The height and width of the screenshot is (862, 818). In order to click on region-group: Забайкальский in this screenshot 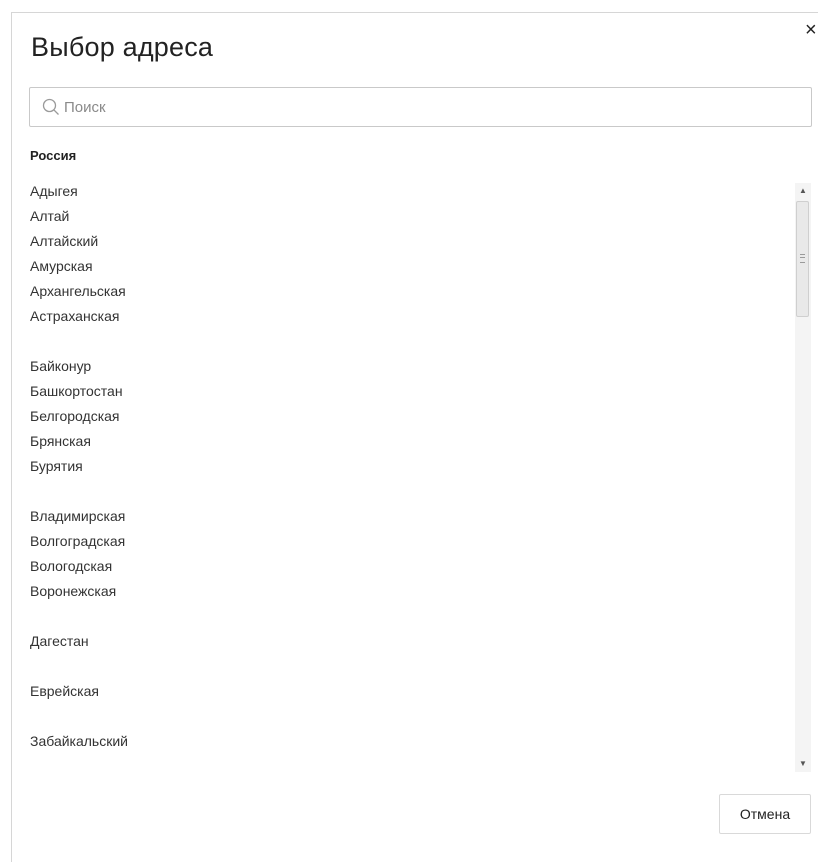, I will do `click(410, 743)`.